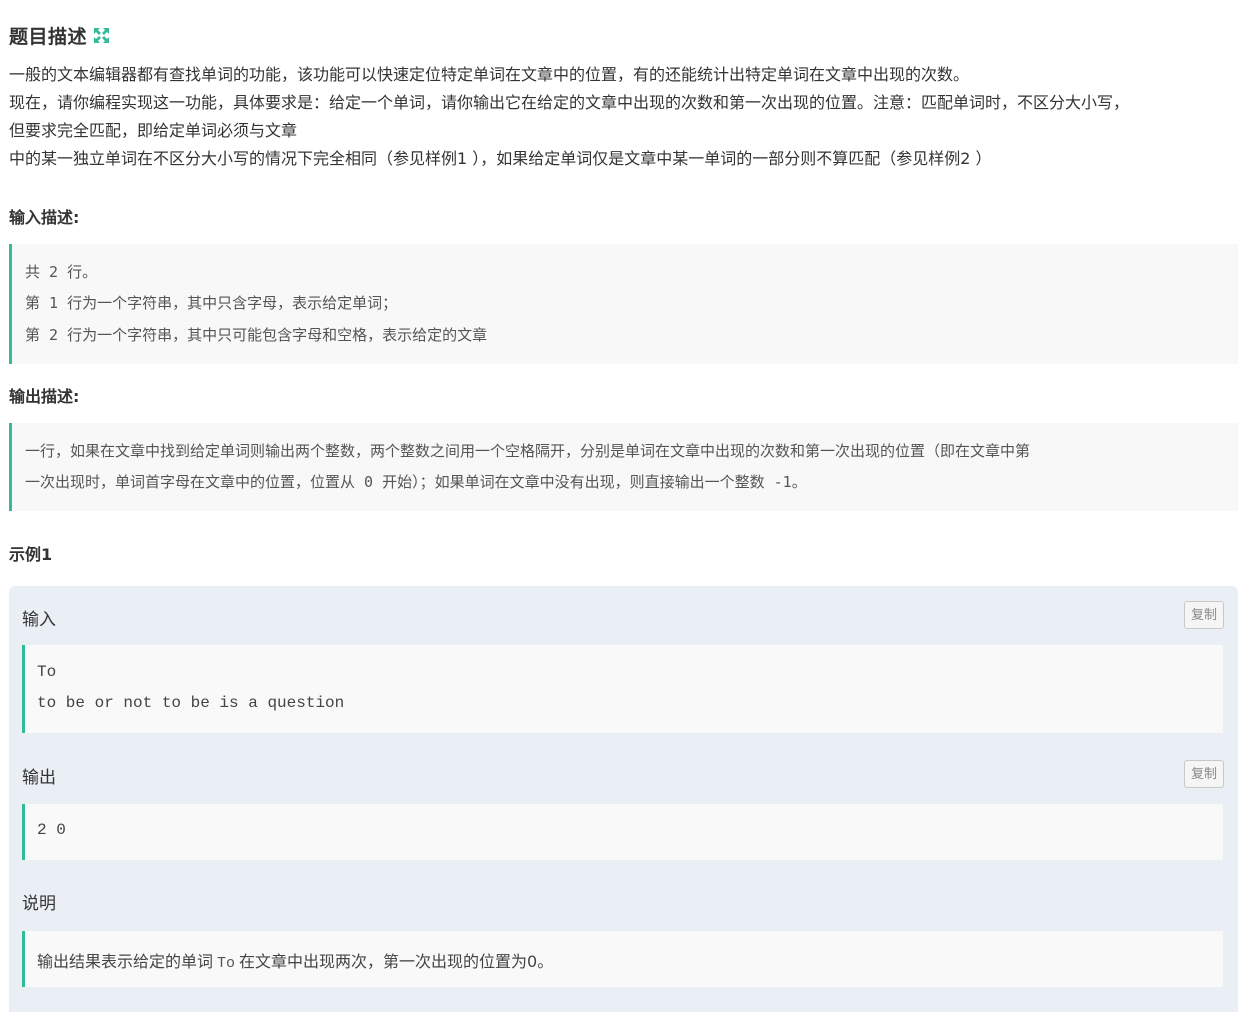 The image size is (1247, 1012). What do you see at coordinates (622, 689) in the screenshot?
I see `example-input-box: To to be or not to be is a question` at bounding box center [622, 689].